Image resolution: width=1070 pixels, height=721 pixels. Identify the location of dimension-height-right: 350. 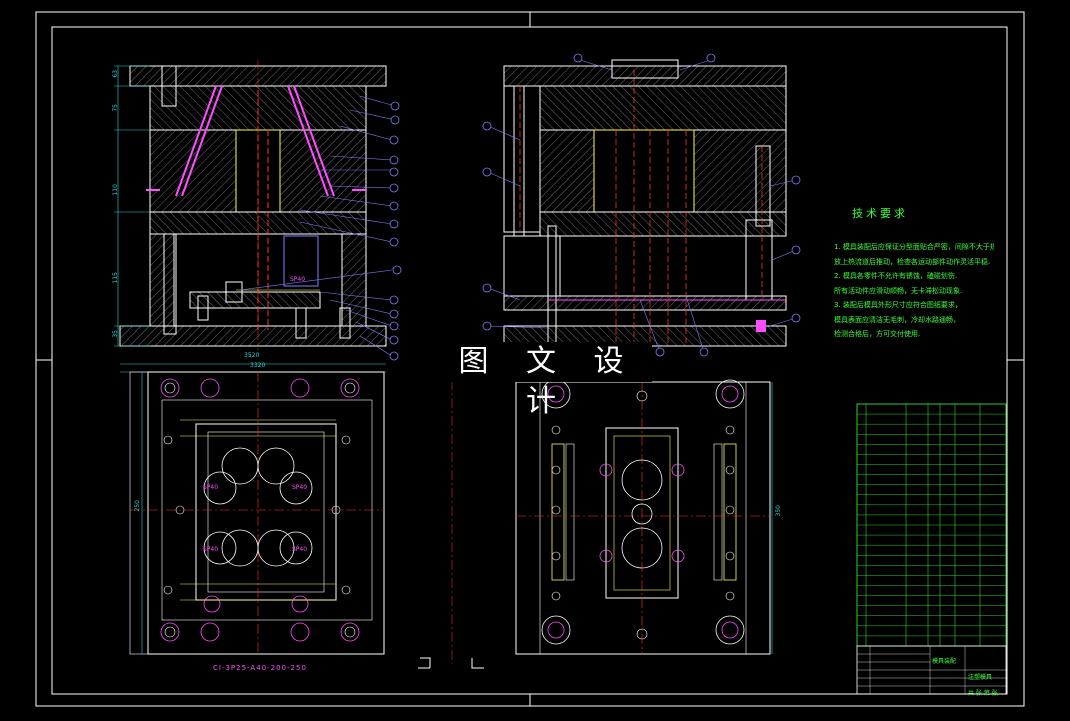
(778, 511).